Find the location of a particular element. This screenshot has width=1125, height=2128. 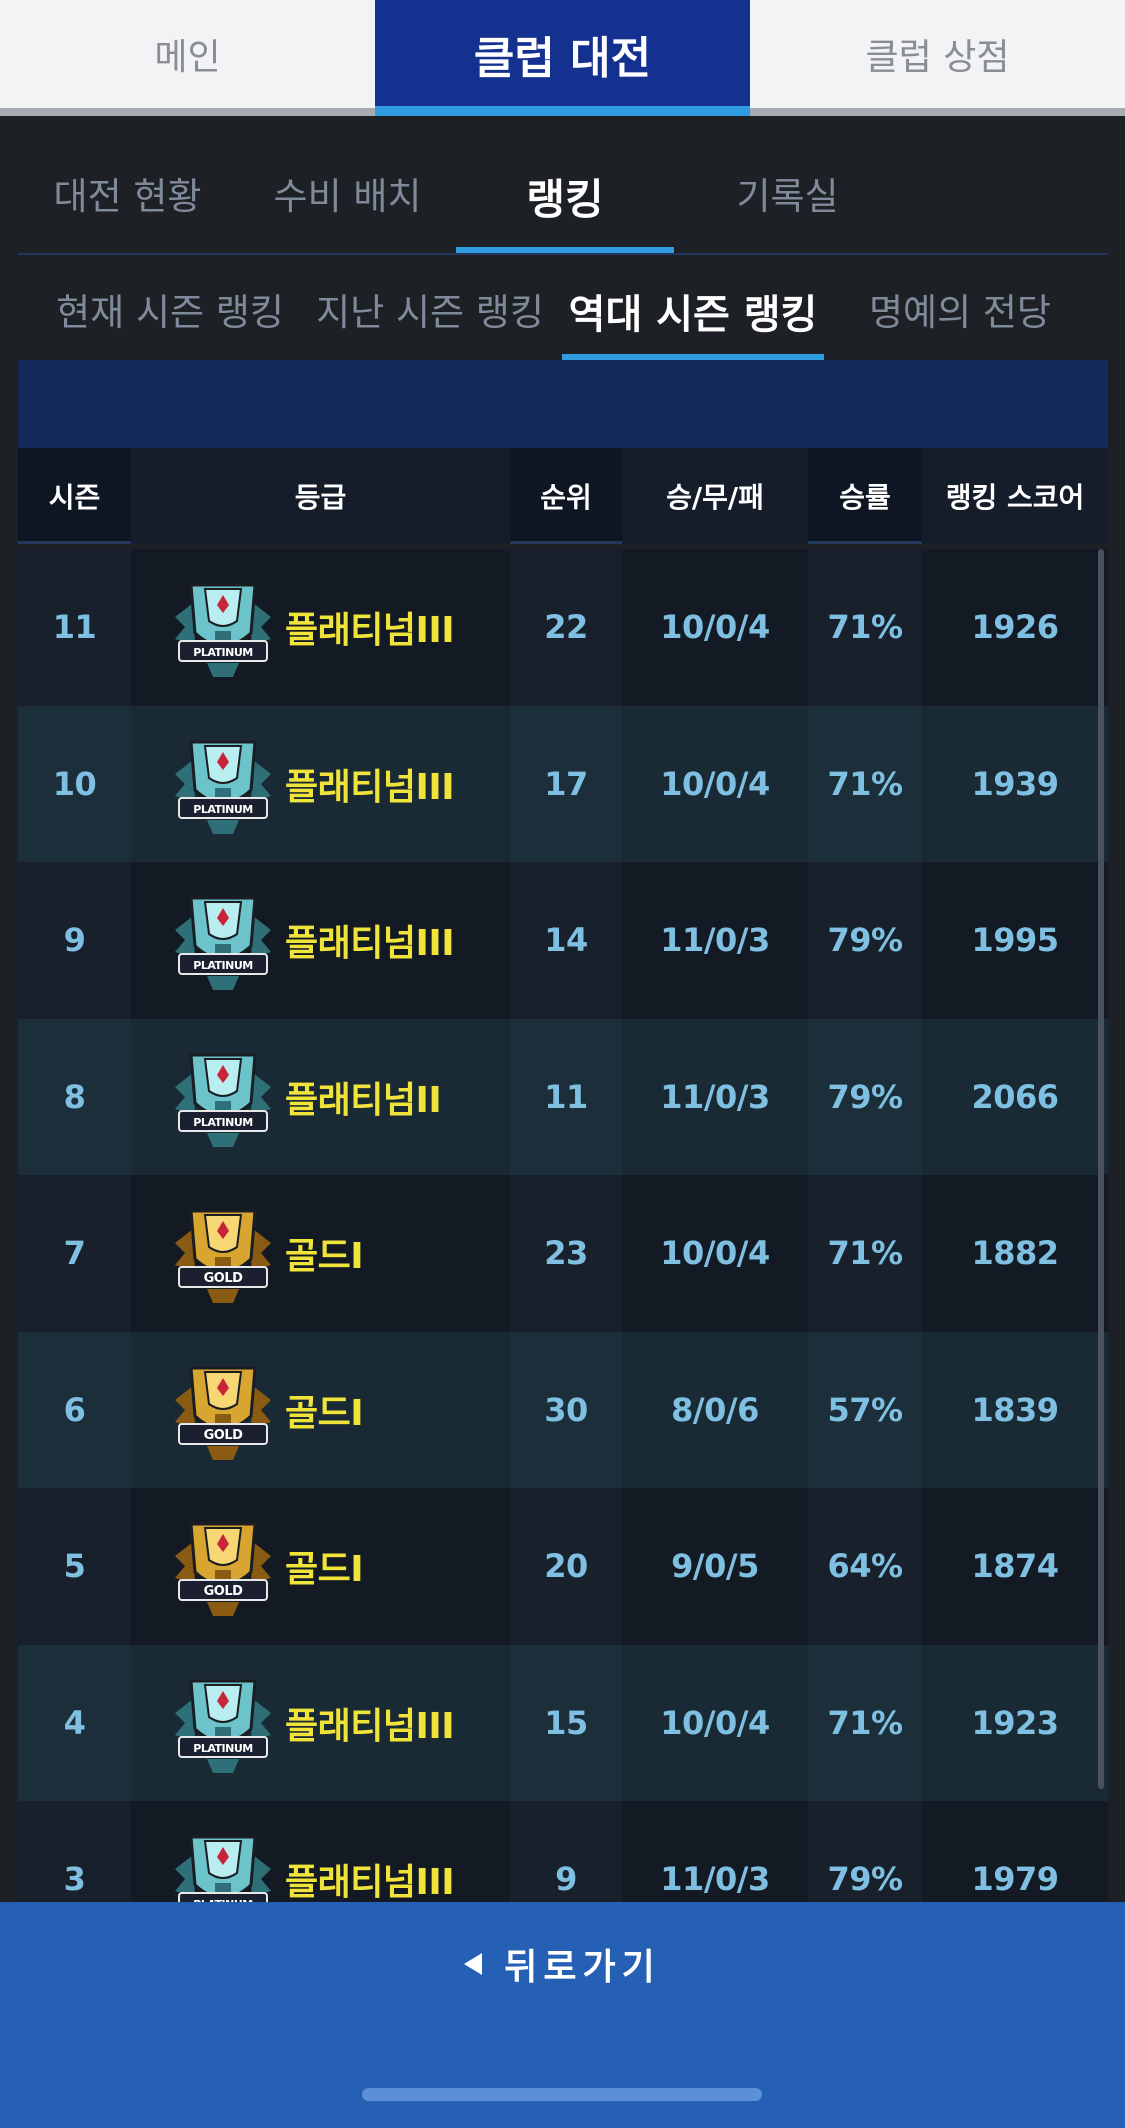

tab-ranking: 랭킹 is located at coordinates (565, 195).